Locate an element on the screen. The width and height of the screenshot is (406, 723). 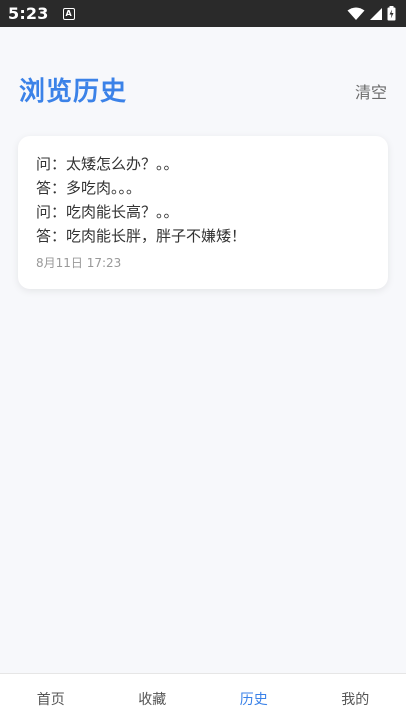
wifi-icon is located at coordinates (356, 14).